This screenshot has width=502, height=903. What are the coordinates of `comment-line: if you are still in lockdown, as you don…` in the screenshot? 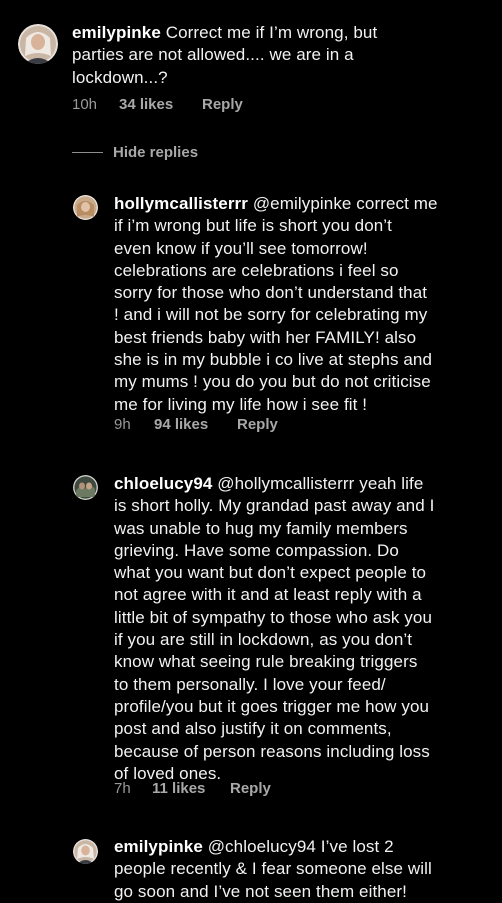 It's located at (263, 640).